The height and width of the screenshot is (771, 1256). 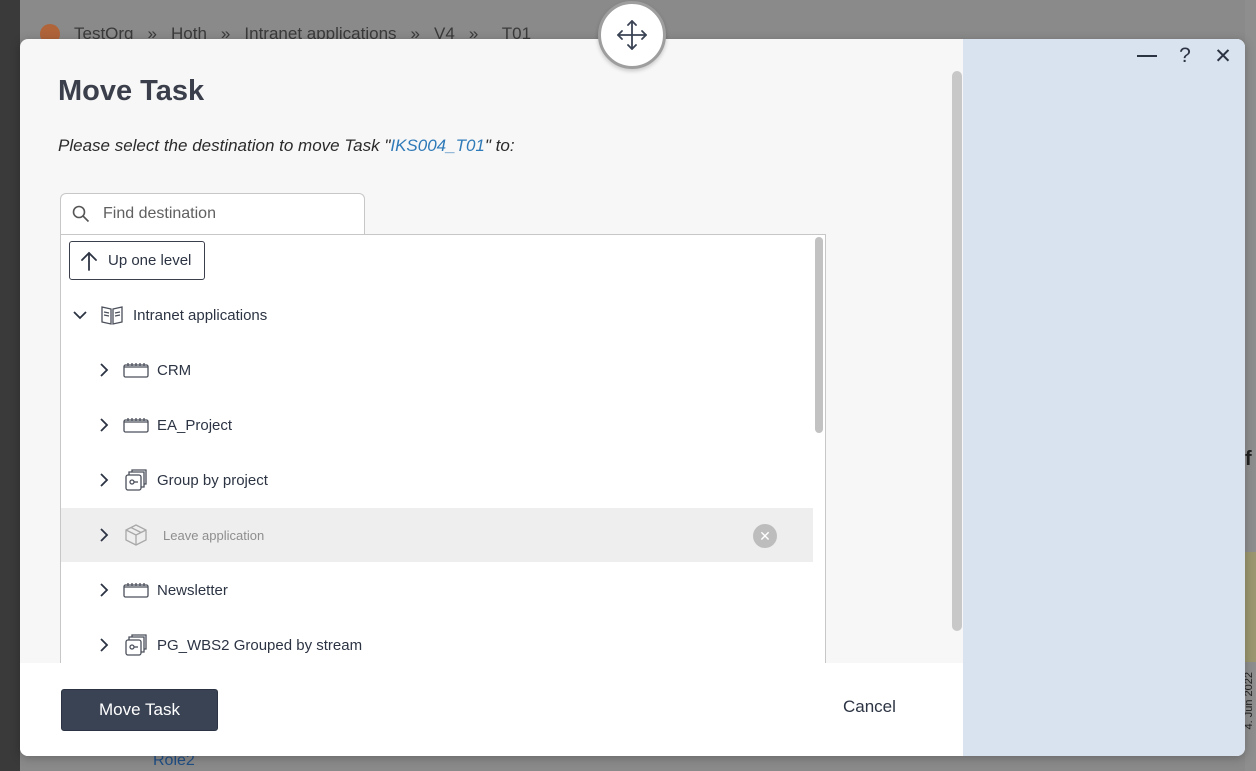 What do you see at coordinates (1250, 607) in the screenshot?
I see `background-chart` at bounding box center [1250, 607].